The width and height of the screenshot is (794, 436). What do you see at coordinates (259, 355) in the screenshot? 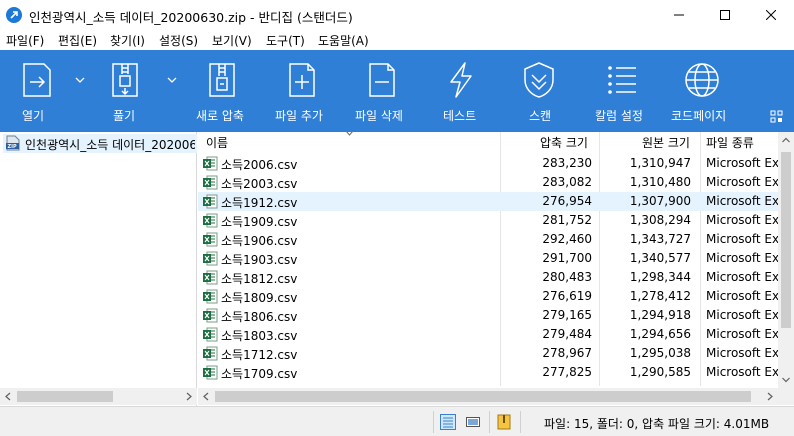
I see `file-name: 소득1712.csv` at bounding box center [259, 355].